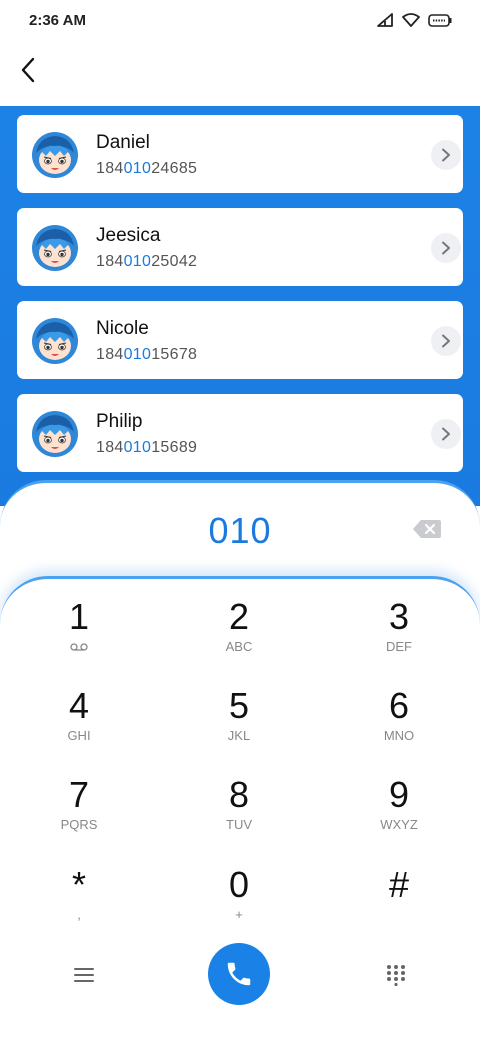 Image resolution: width=480 pixels, height=1040 pixels. What do you see at coordinates (174, 354) in the screenshot?
I see `number-suffix: 15678` at bounding box center [174, 354].